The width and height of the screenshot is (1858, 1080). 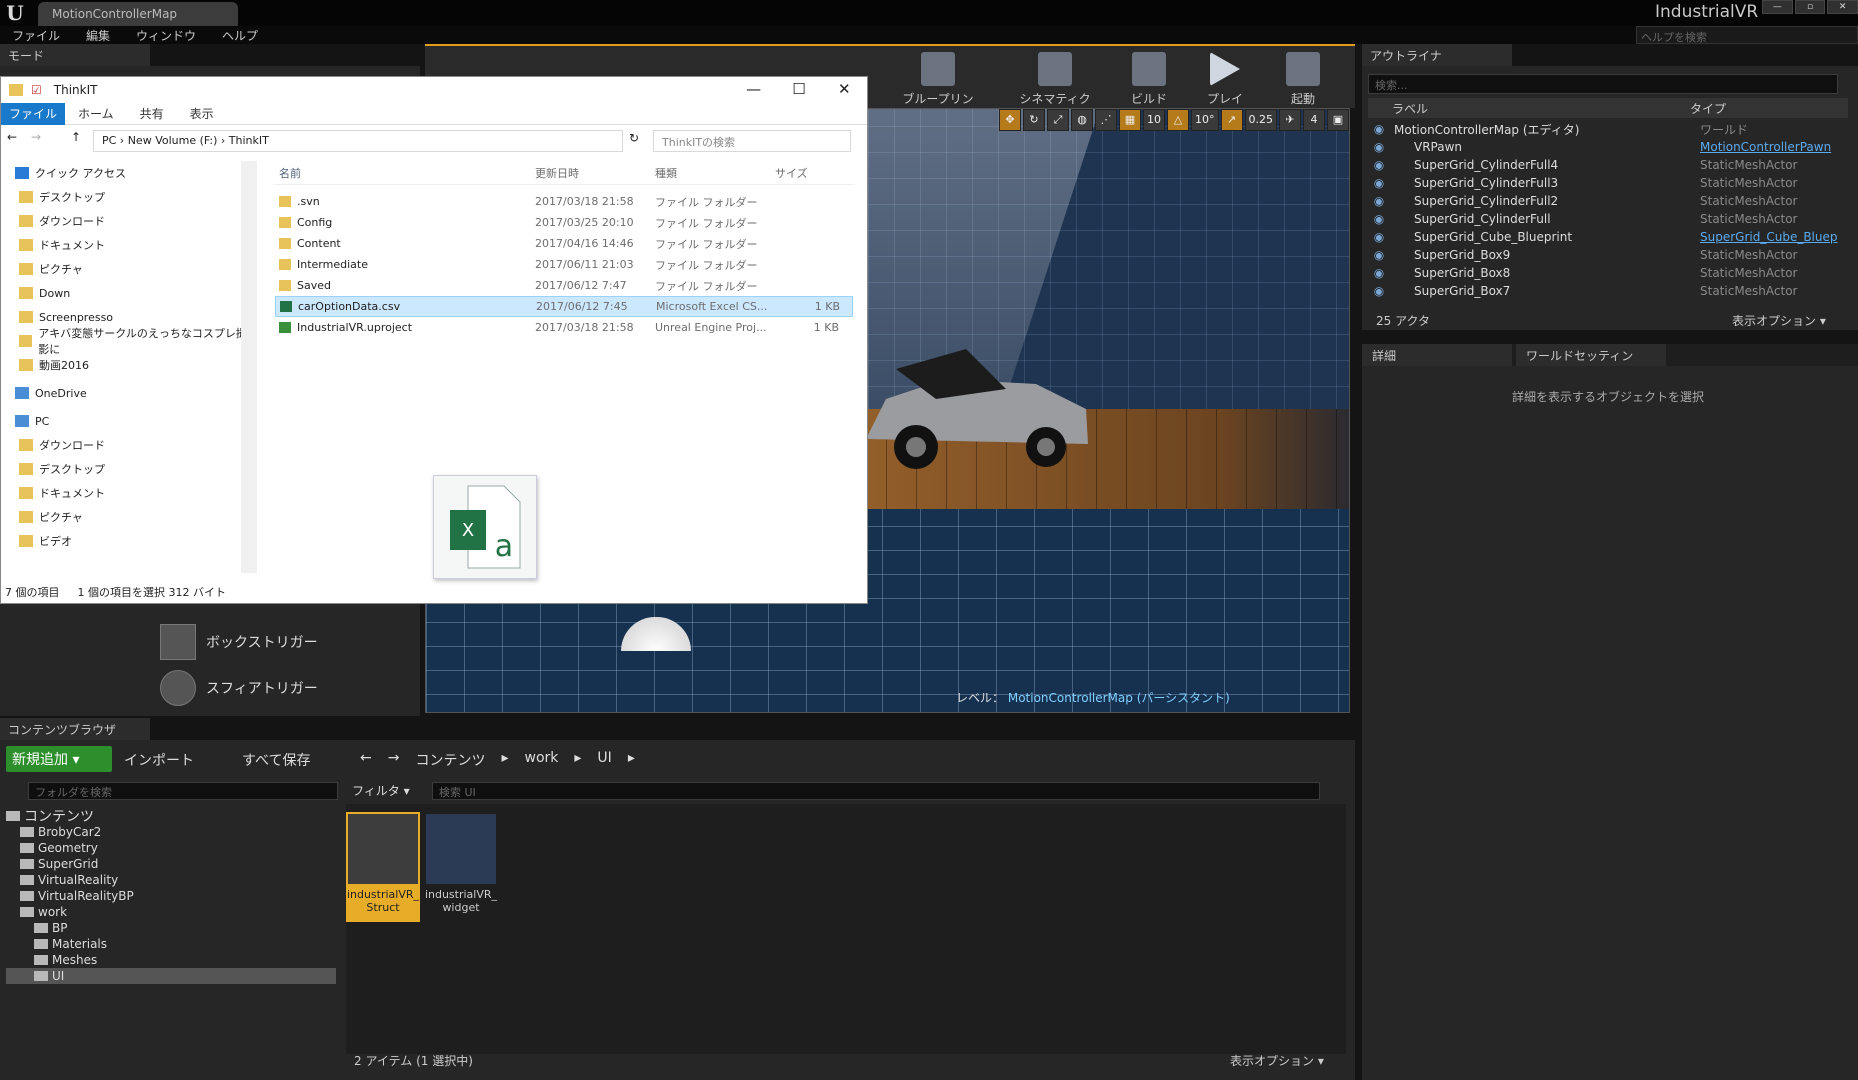 I want to click on outliner-row: ◉ SuperGrid_CylinderFull StaticMeshActor, so click(x=1608, y=219).